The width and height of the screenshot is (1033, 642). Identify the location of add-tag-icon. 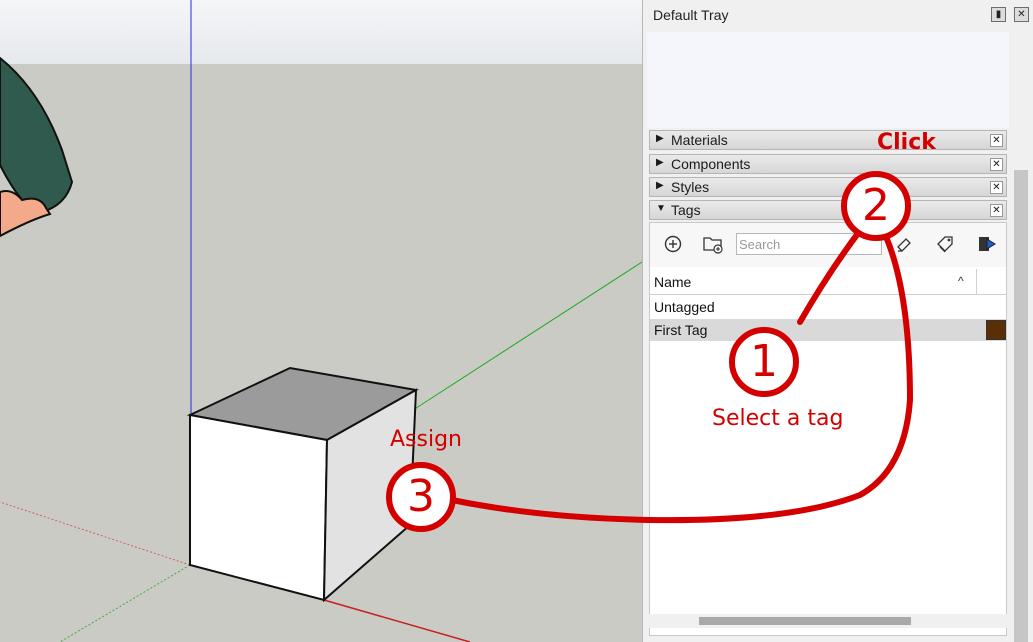
(673, 244).